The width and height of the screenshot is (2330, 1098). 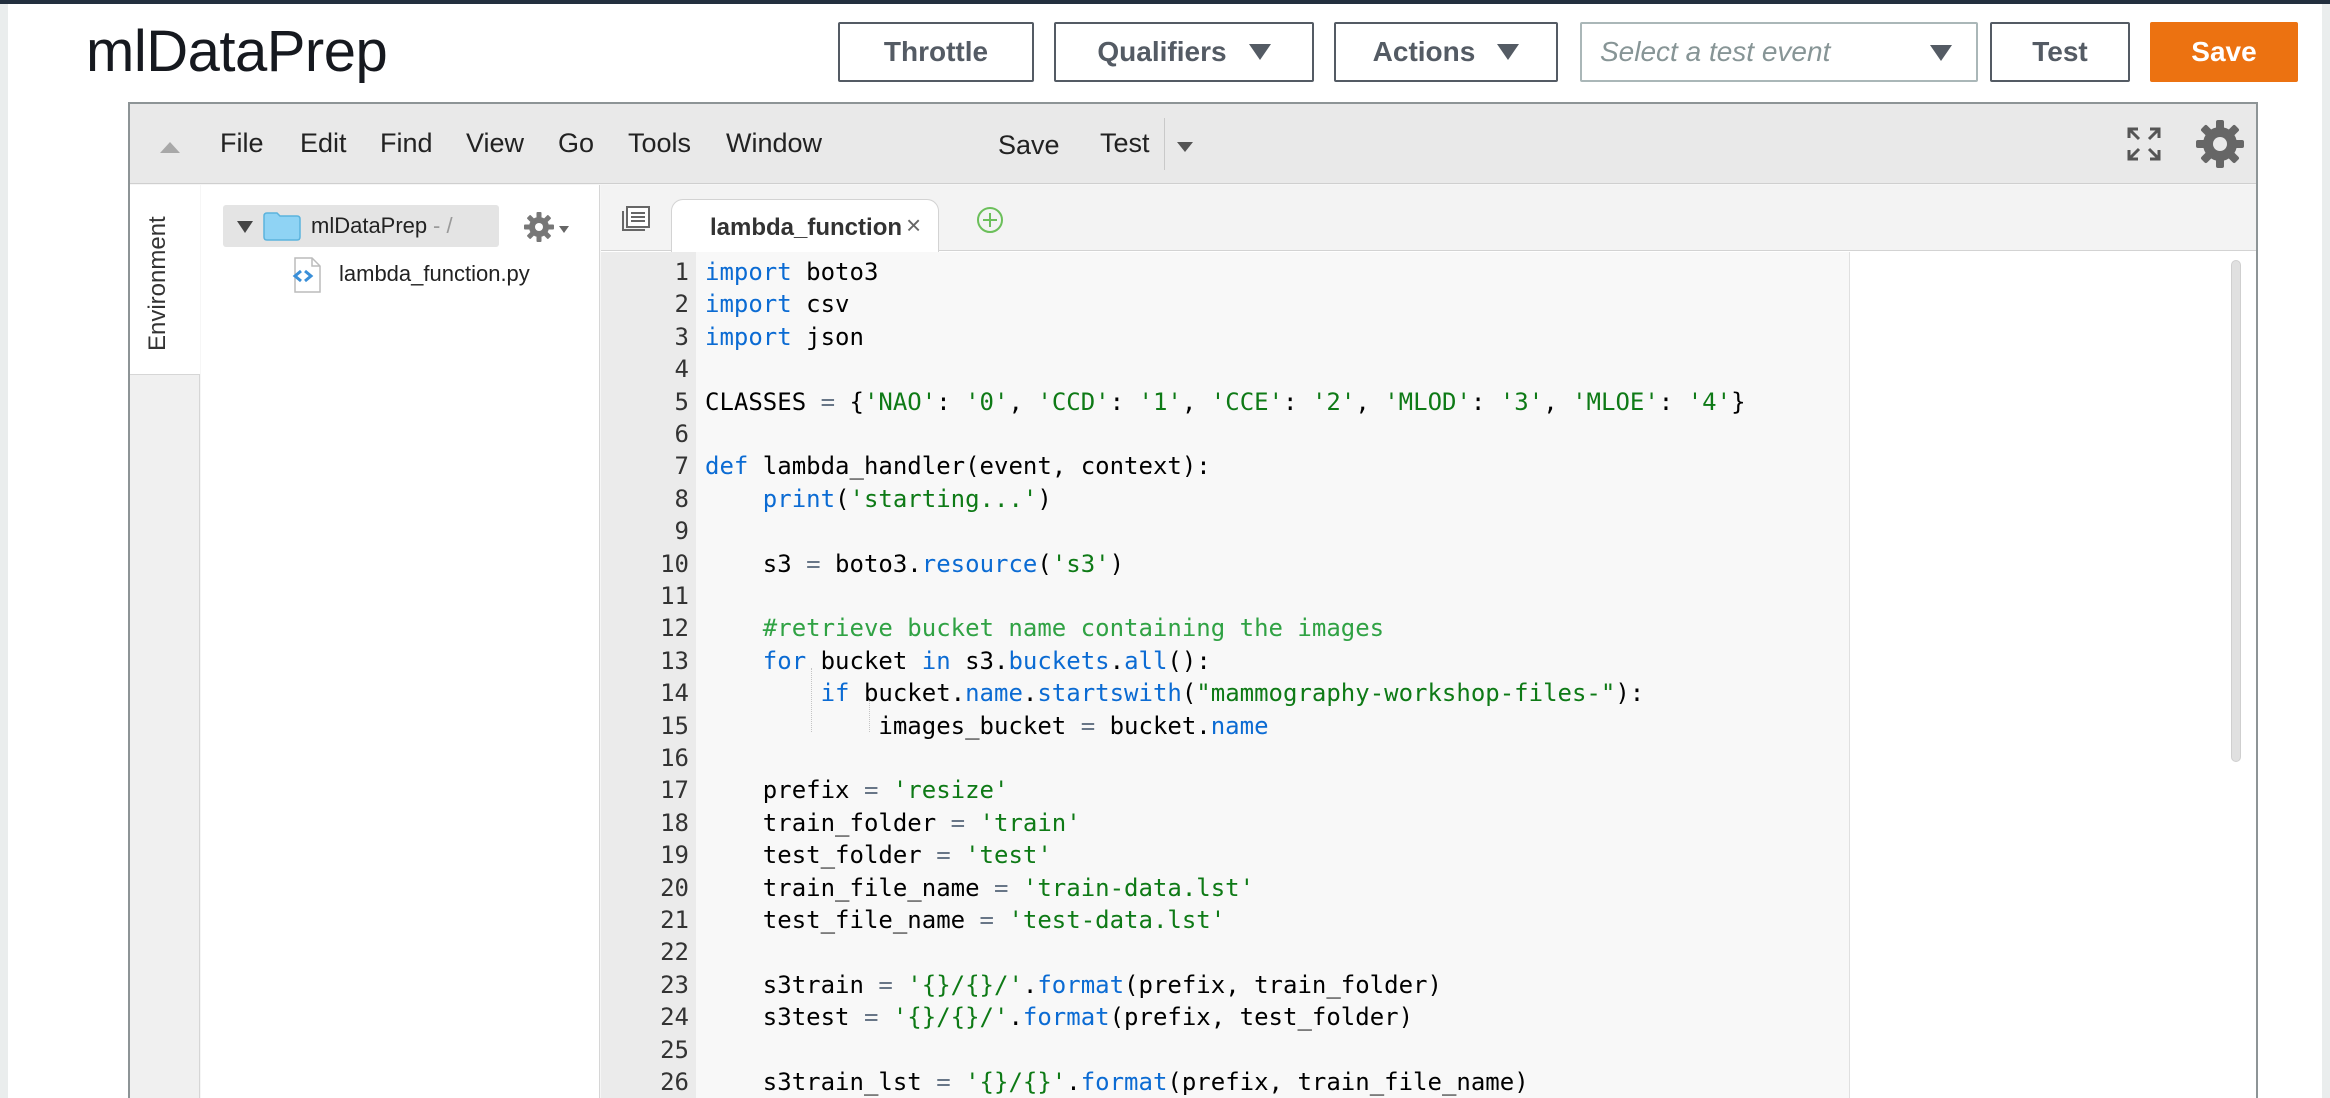 I want to click on code-token: '{}/{}/', so click(x=950, y=1017).